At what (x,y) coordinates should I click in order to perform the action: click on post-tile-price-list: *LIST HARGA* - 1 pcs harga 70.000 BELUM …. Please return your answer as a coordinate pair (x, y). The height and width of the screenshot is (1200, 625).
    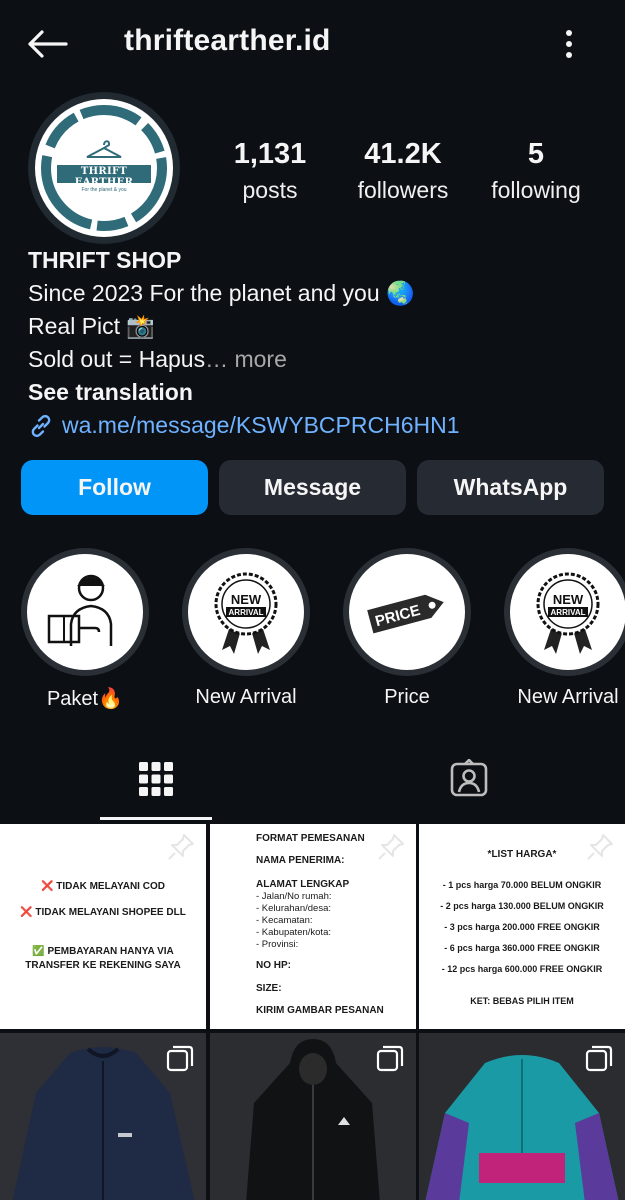
    Looking at the image, I should click on (522, 926).